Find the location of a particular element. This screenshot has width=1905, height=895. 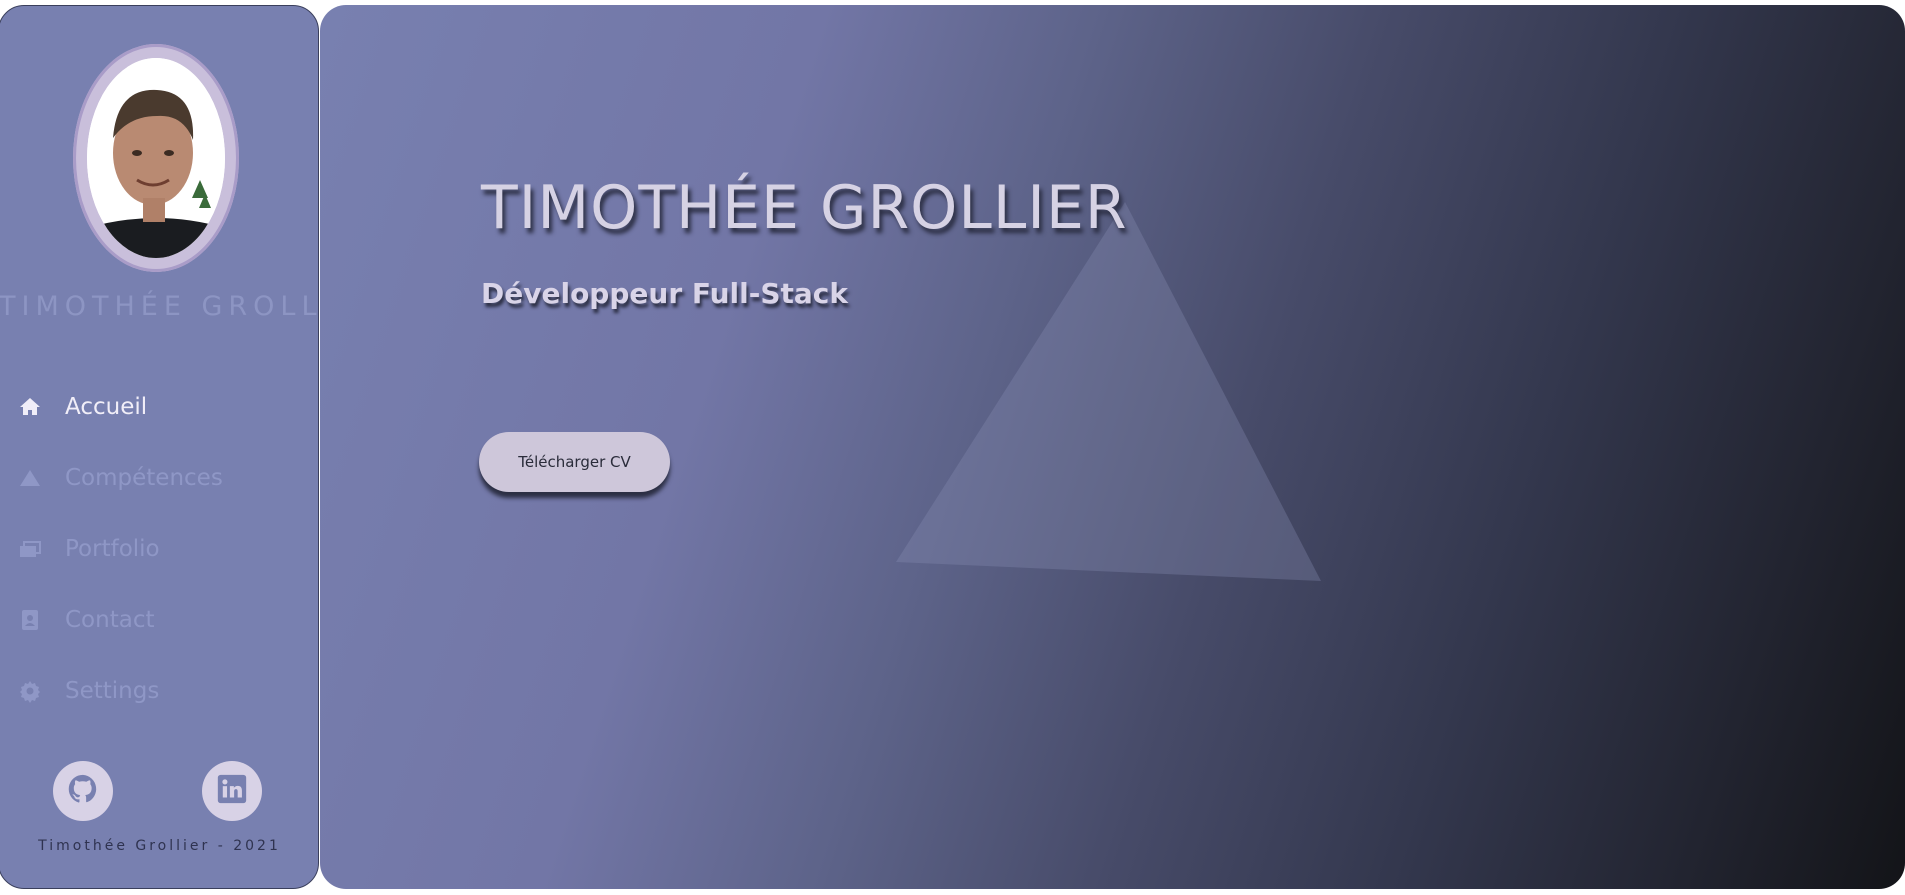

profile-photo is located at coordinates (156, 158).